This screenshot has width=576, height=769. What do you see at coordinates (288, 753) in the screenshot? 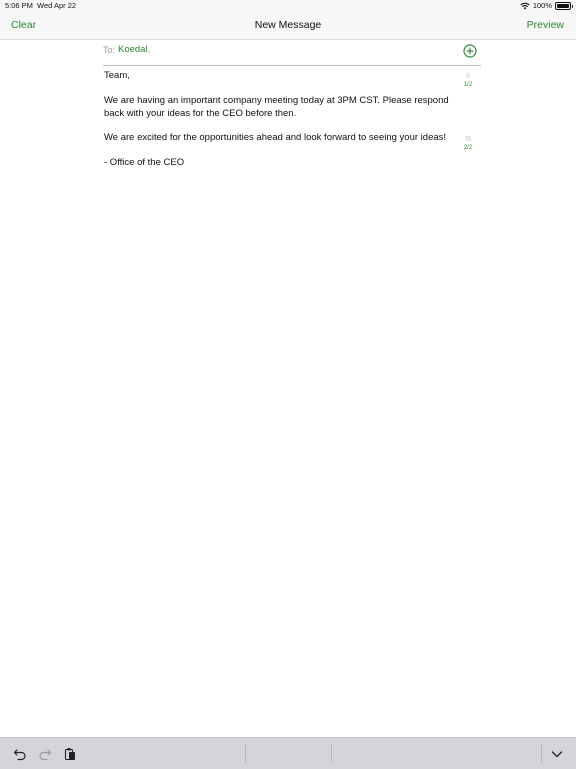
I see `keyboard-toolbar` at bounding box center [288, 753].